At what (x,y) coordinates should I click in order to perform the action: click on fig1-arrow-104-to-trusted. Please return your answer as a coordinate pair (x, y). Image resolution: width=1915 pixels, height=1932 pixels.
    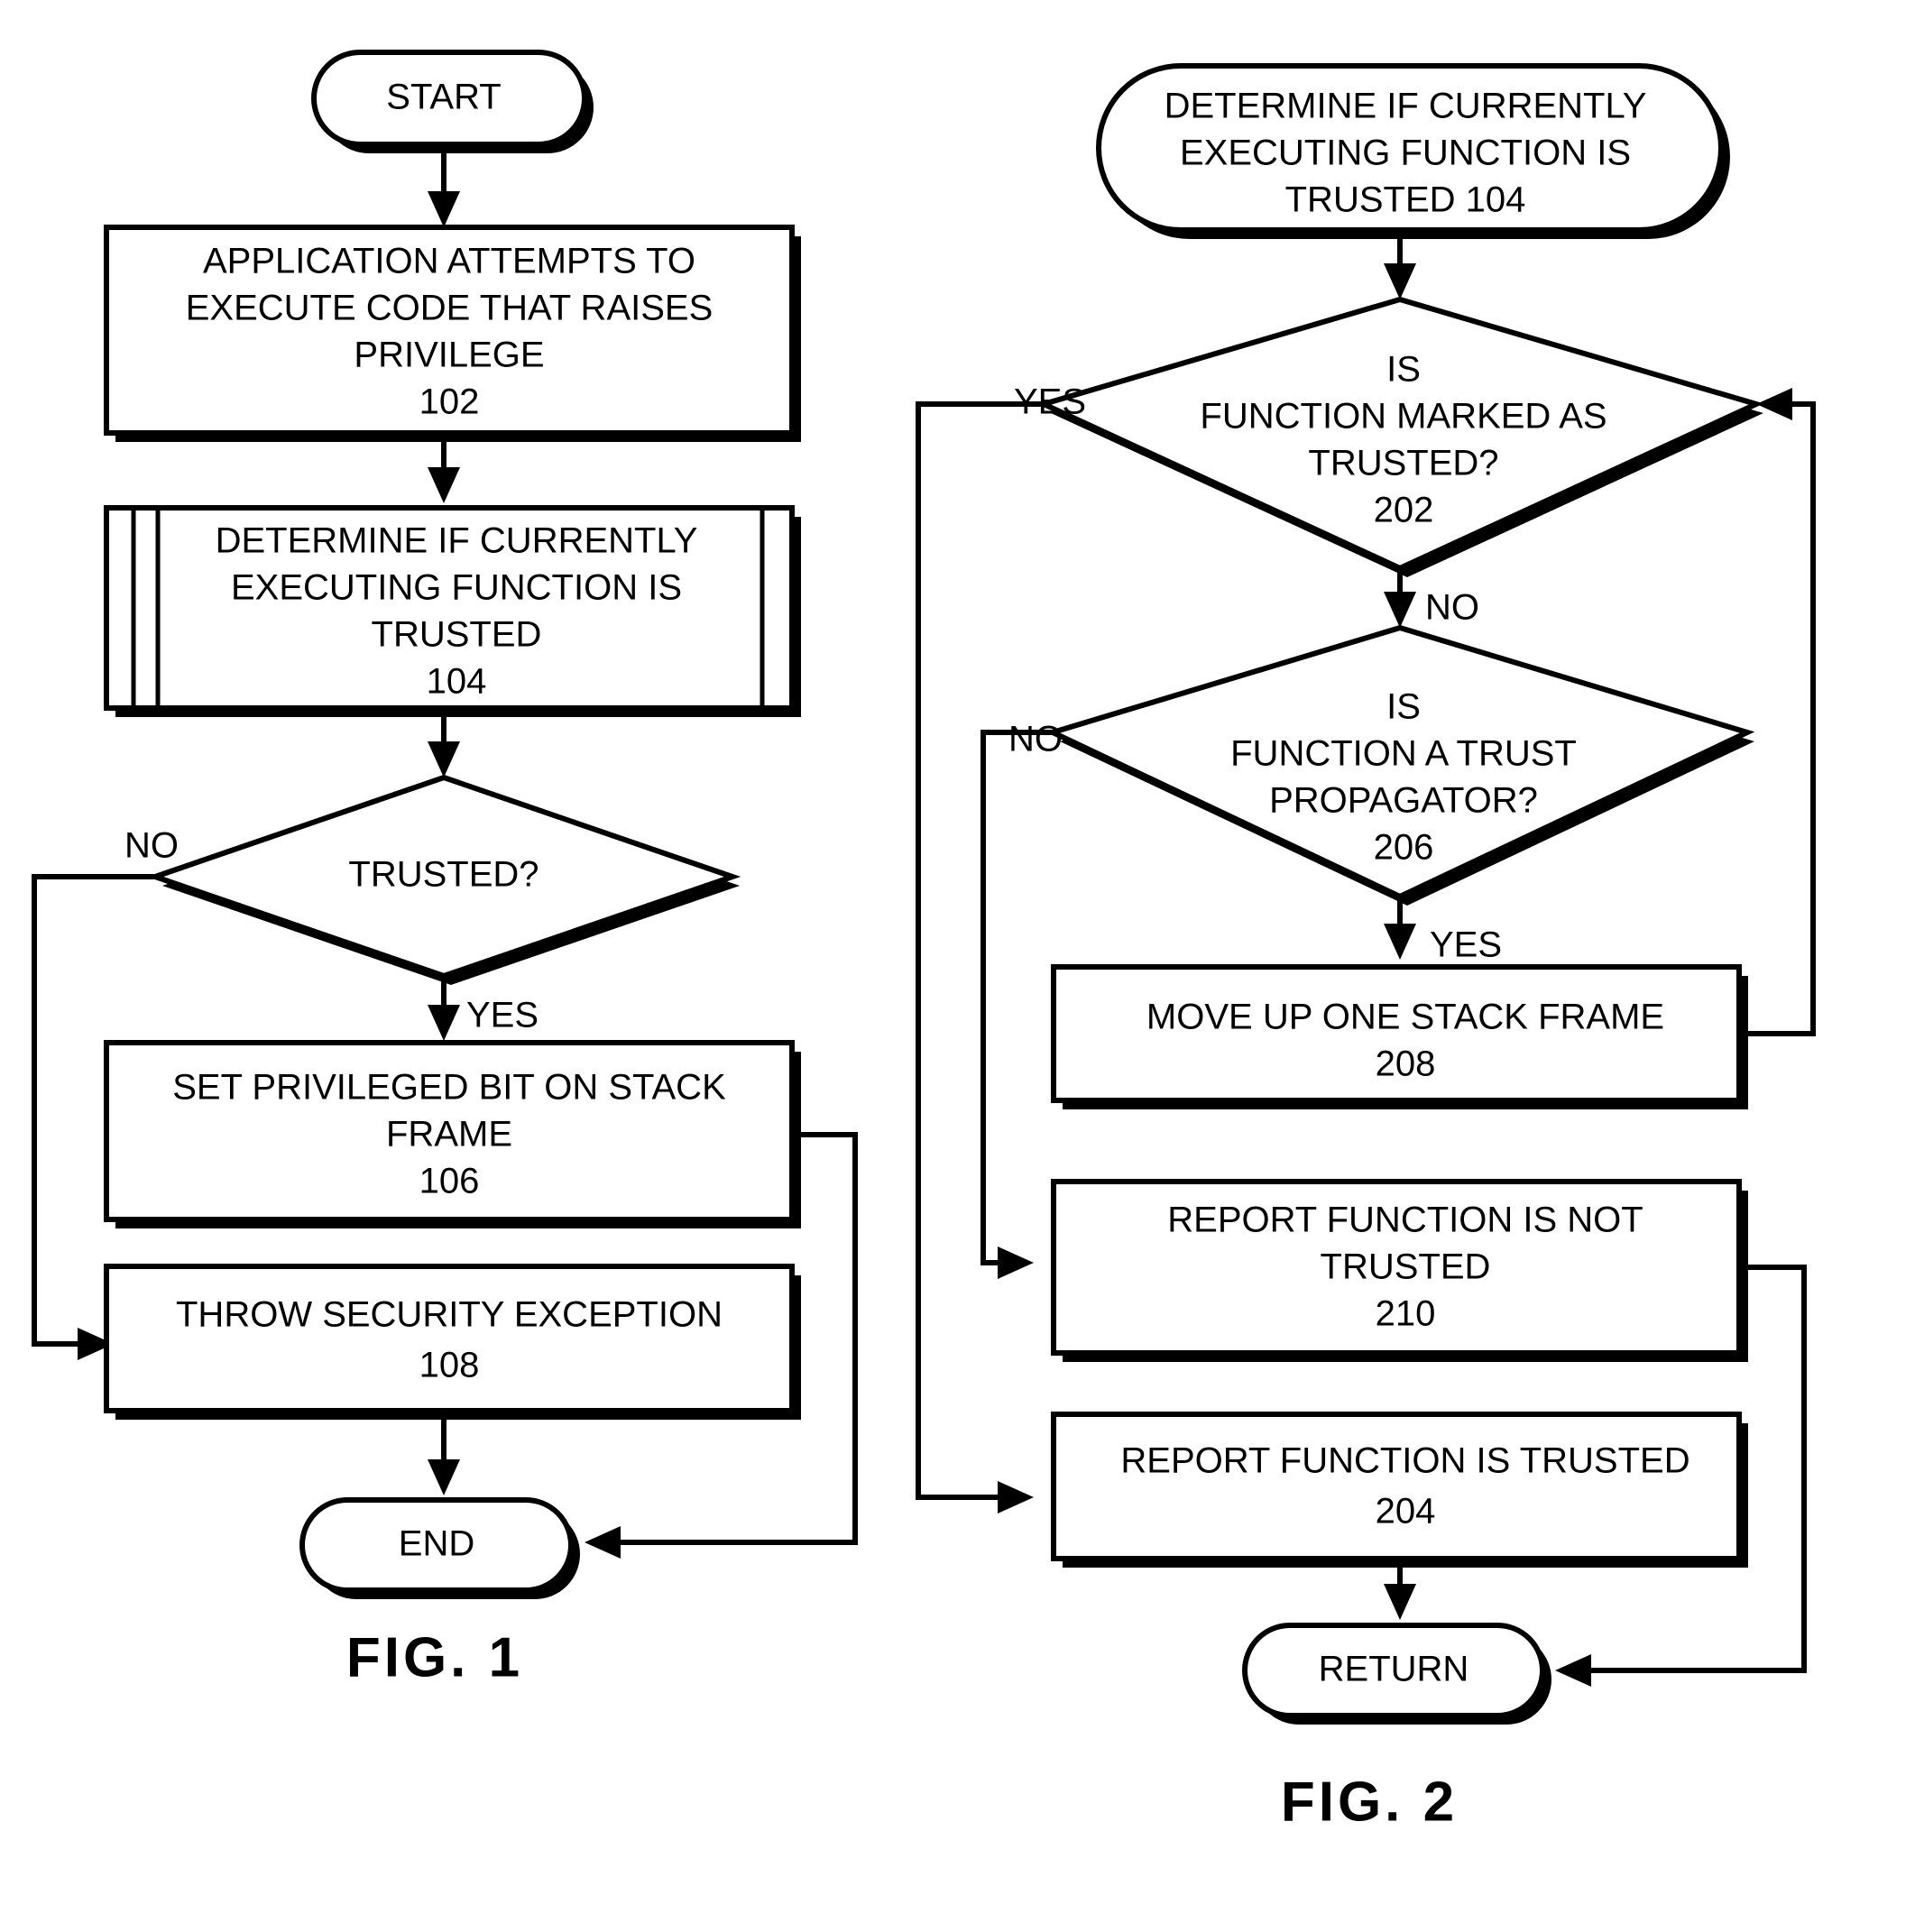
    Looking at the image, I should click on (444, 747).